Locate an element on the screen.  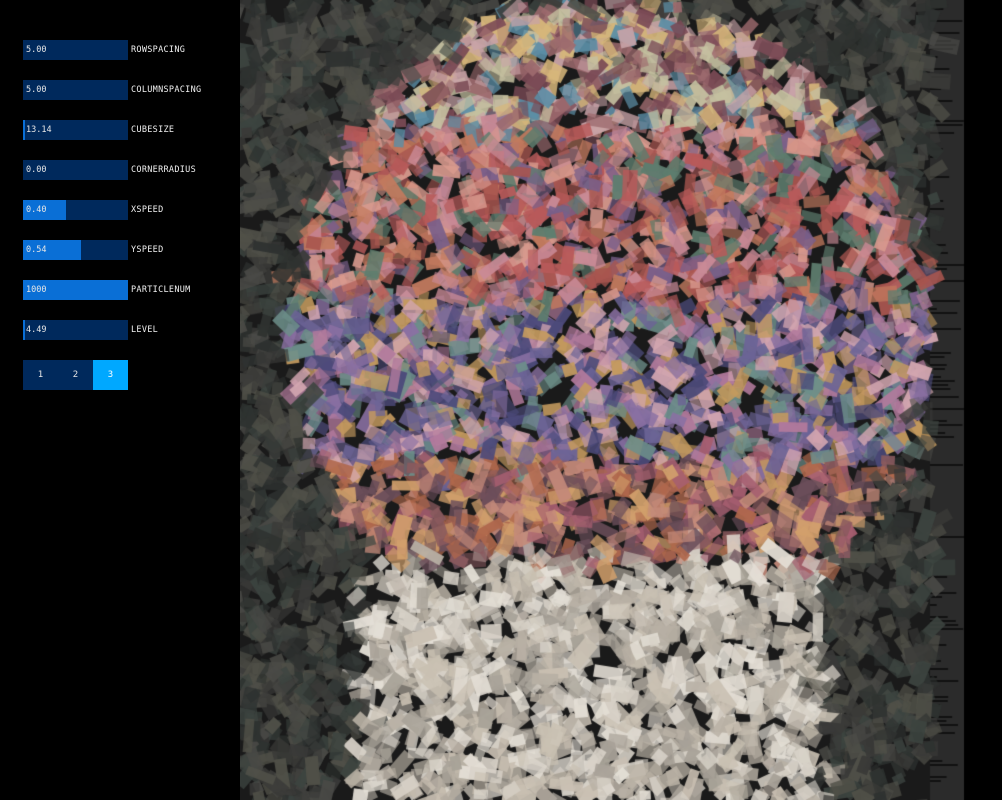
radio-option-3: 3 is located at coordinates (110, 375).